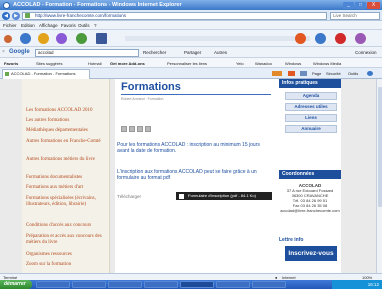 This screenshot has height=289, width=382. I want to click on windows-taskbar: démarrer 16:12, so click(191, 284).